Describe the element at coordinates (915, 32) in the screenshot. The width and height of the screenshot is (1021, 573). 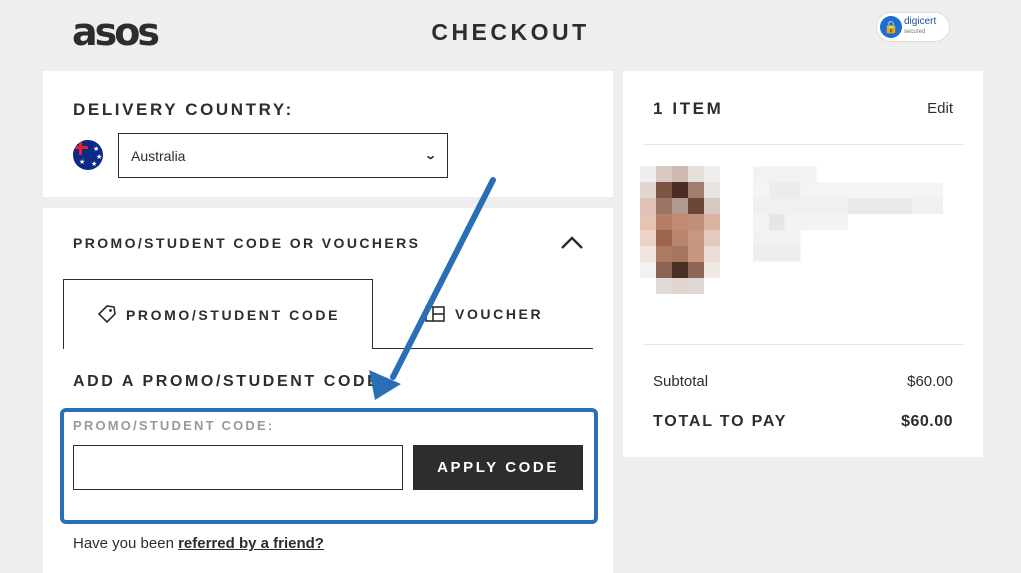
I see `badge-sub: secured` at that location.